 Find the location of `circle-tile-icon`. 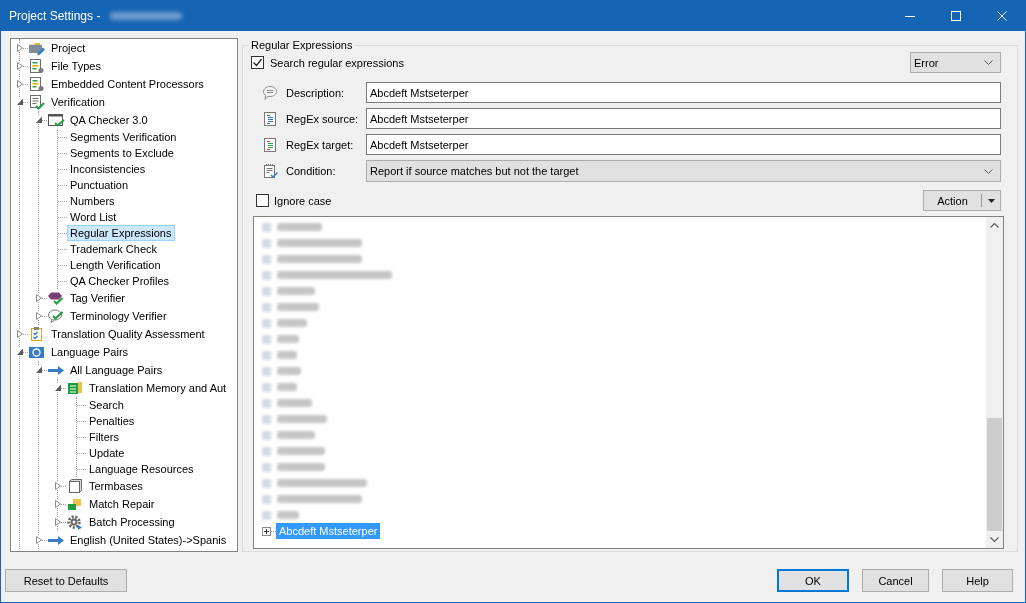

circle-tile-icon is located at coordinates (37, 352).